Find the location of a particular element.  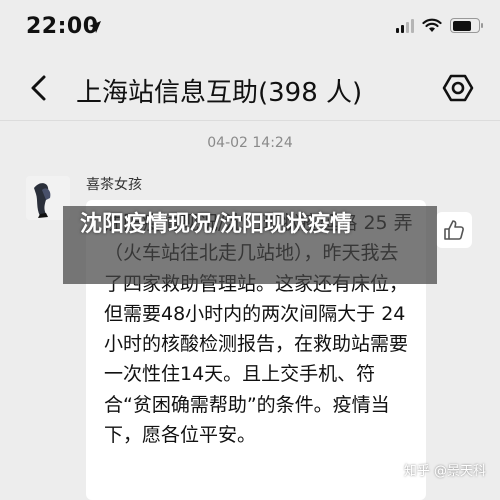

sender-name: 喜茶女孩 is located at coordinates (114, 185).